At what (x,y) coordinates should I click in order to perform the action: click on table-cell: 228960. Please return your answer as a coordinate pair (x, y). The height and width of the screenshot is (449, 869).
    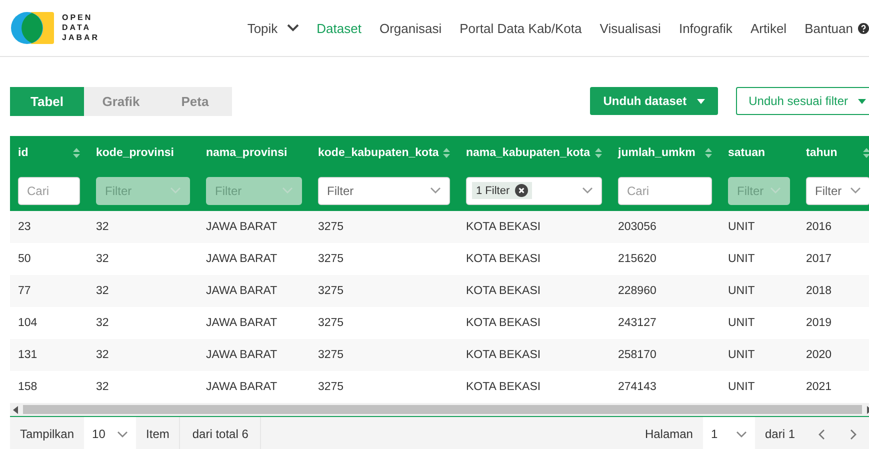
    Looking at the image, I should click on (637, 291).